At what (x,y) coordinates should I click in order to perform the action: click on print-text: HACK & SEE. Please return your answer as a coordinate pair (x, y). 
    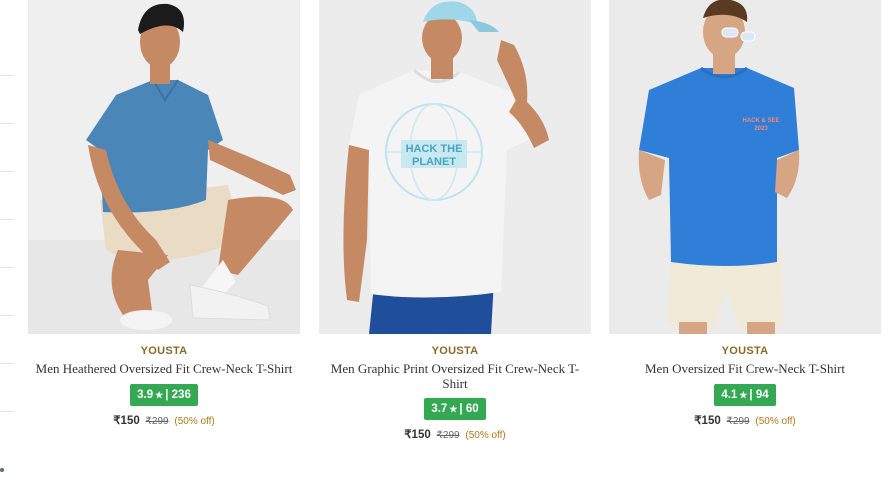
    Looking at the image, I should click on (760, 121).